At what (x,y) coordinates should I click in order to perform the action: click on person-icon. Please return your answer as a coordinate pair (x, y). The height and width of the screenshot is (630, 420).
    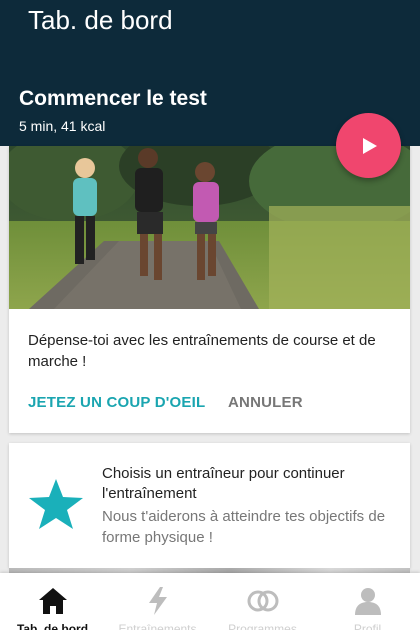
    Looking at the image, I should click on (368, 601).